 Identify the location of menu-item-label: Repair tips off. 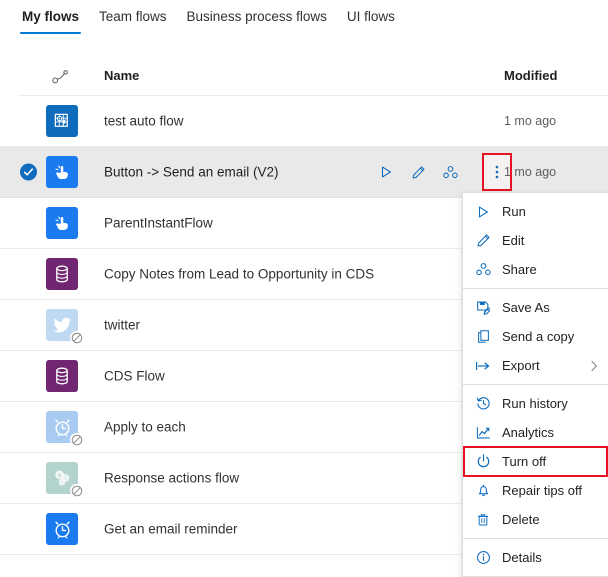
(542, 490).